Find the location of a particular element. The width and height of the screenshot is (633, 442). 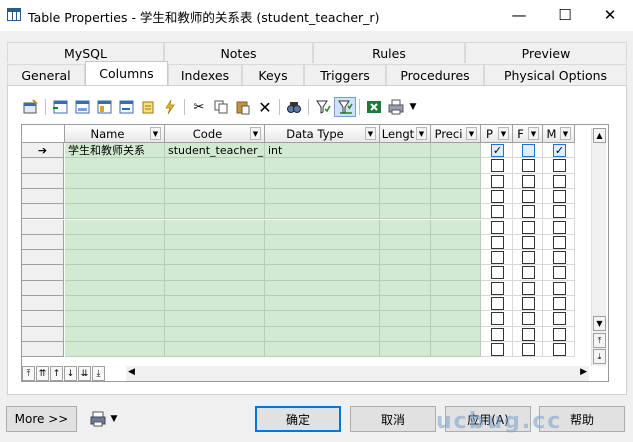

tab-columns: Columns is located at coordinates (126, 73).